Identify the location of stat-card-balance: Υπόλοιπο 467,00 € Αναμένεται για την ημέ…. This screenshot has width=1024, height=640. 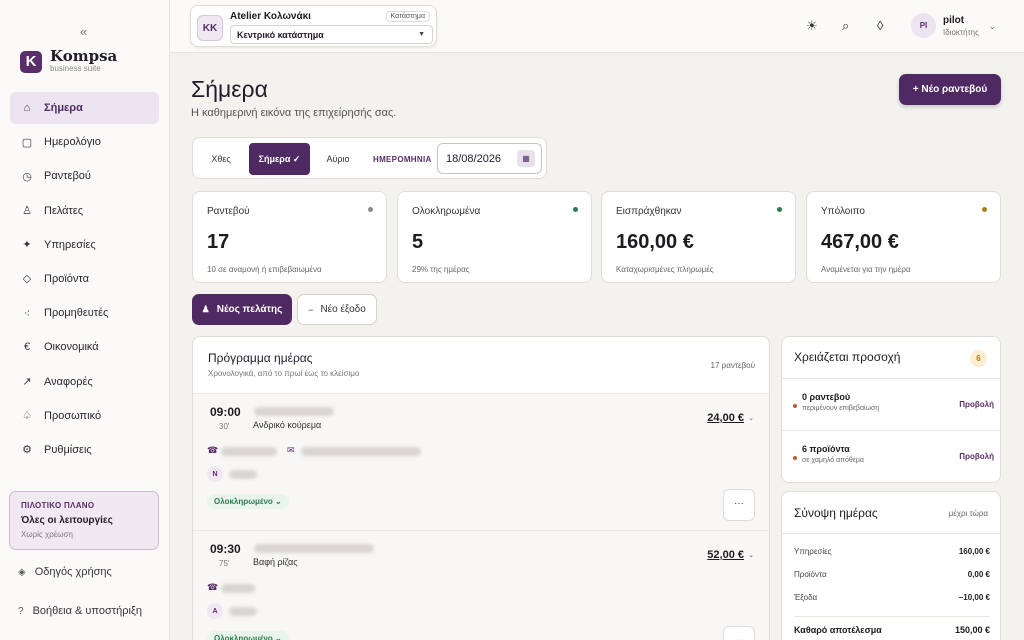
(903, 237).